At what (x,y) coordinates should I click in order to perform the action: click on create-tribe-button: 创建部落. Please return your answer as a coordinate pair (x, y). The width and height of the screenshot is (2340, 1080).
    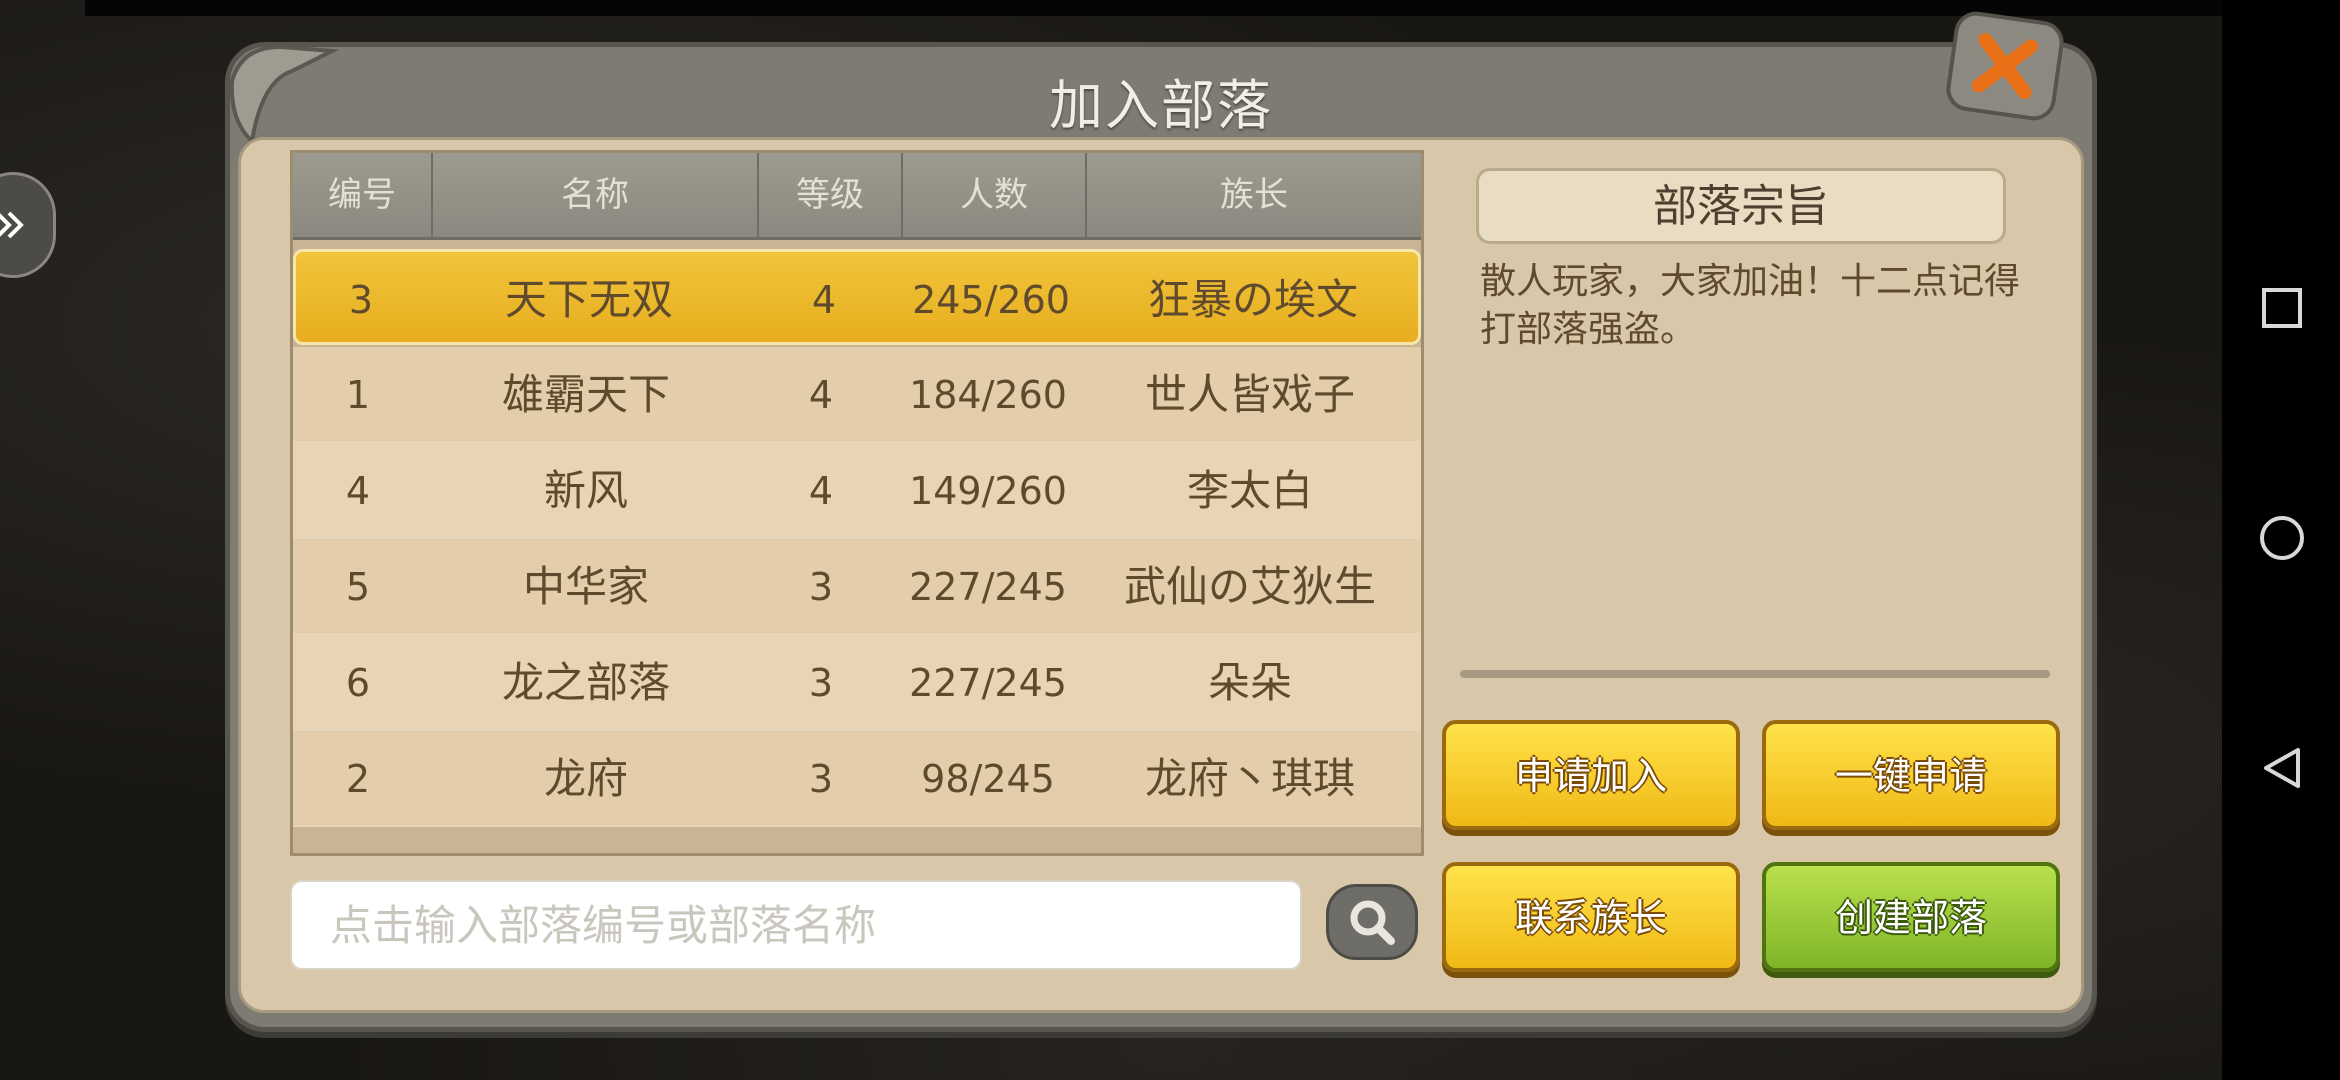
    Looking at the image, I should click on (1911, 917).